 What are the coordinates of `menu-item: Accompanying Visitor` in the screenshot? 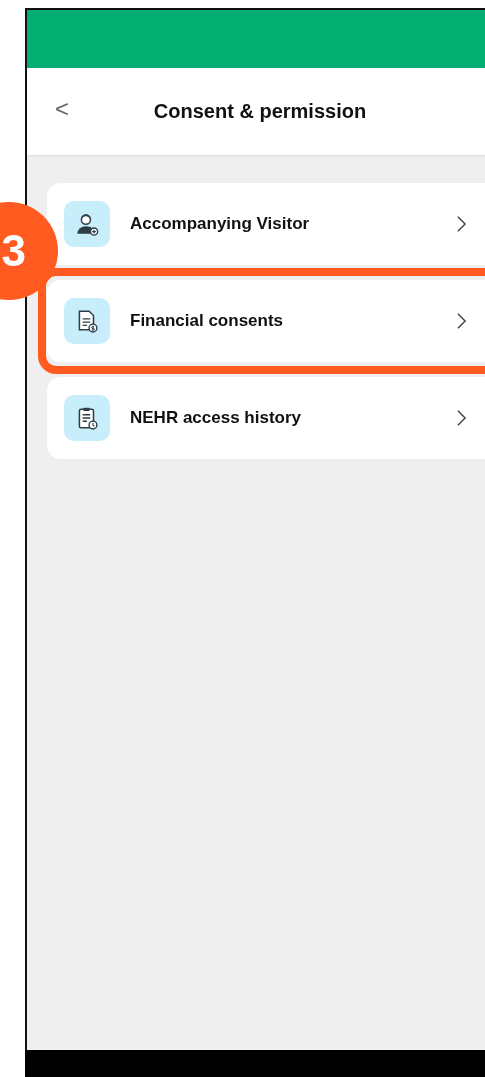 It's located at (266, 224).